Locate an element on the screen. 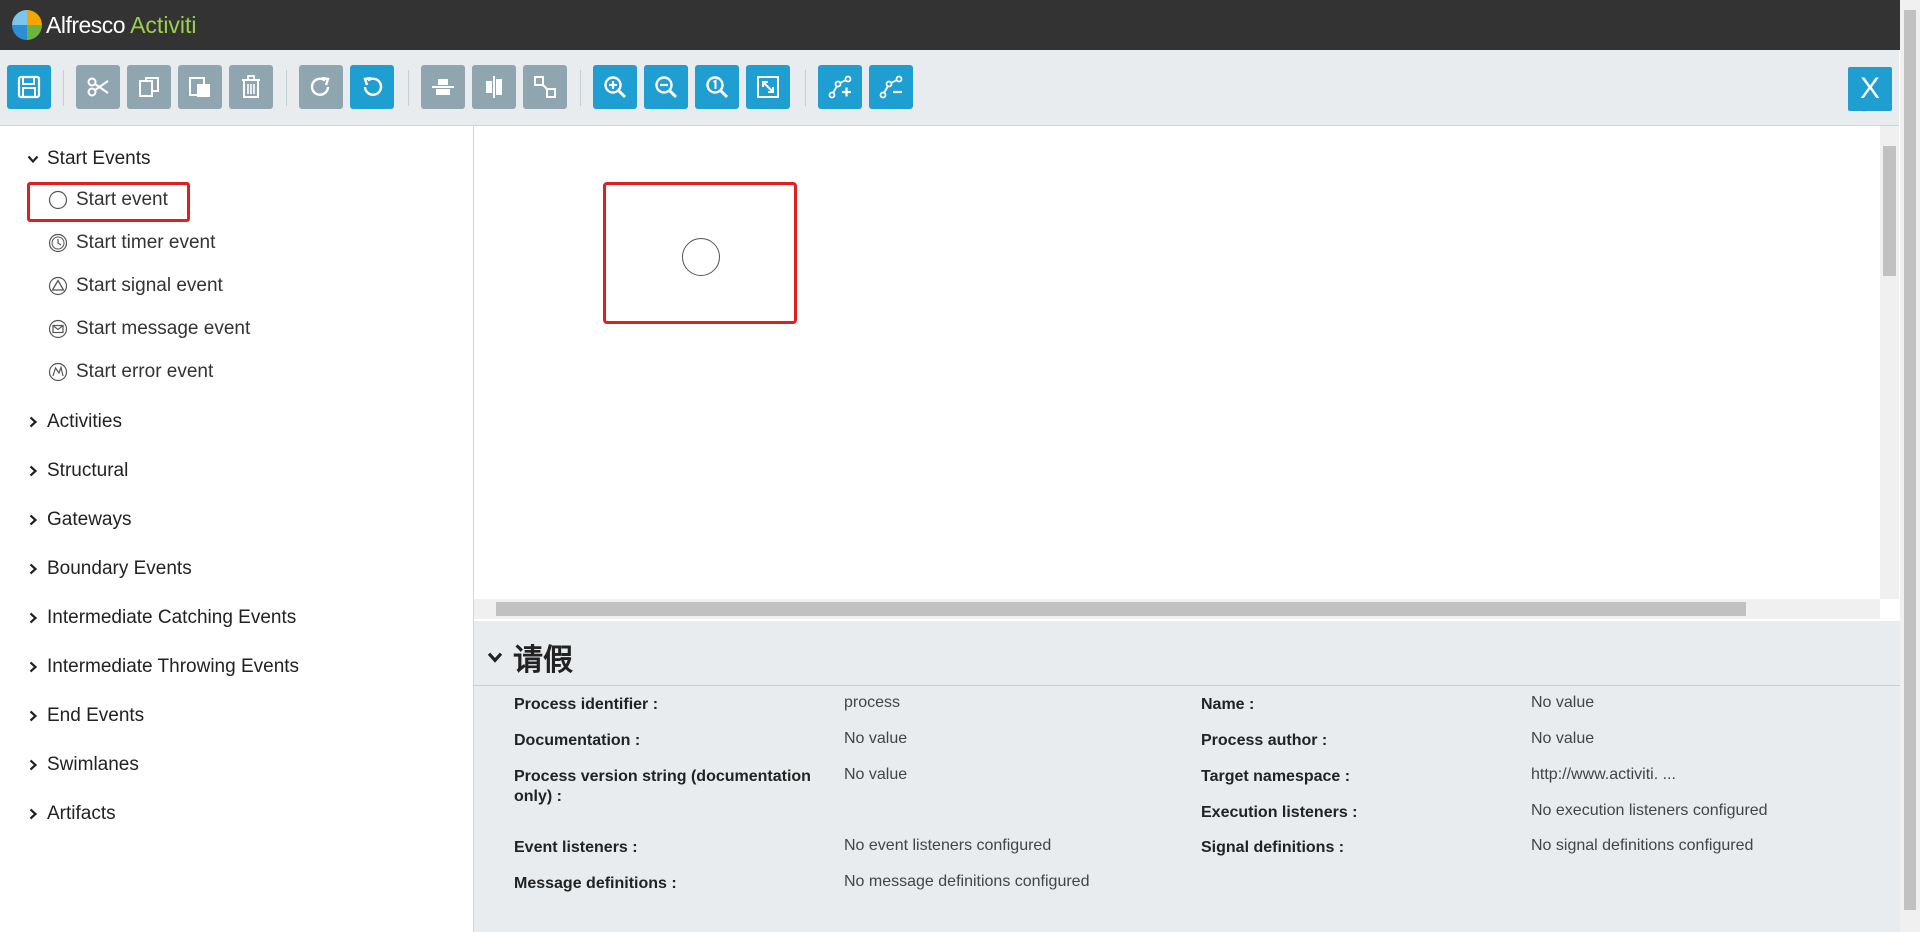 This screenshot has height=932, width=1920. page-vertical-scrollbar is located at coordinates (1910, 466).